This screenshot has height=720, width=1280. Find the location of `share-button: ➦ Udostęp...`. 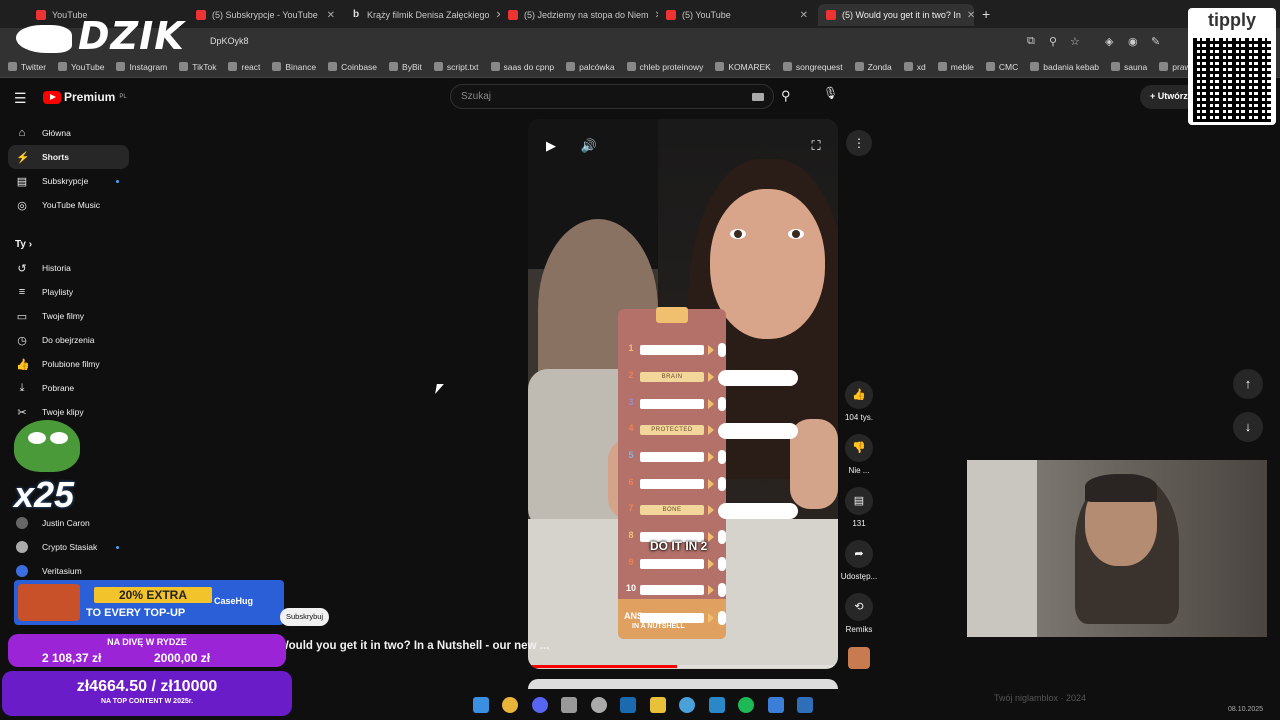

share-button: ➦ Udostęp... is located at coordinates (859, 560).